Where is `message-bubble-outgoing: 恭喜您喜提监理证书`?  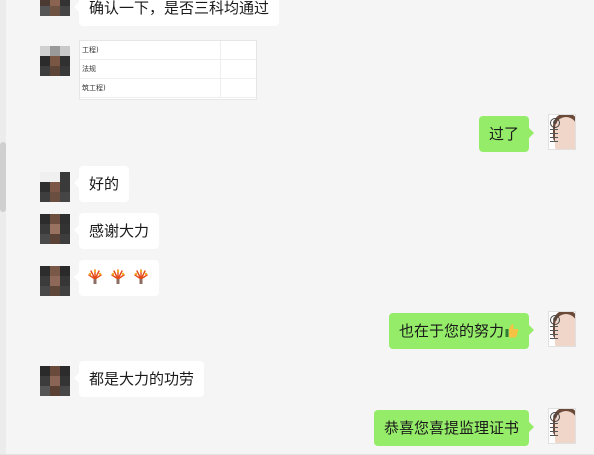
message-bubble-outgoing: 恭喜您喜提监理证书 is located at coordinates (454, 428).